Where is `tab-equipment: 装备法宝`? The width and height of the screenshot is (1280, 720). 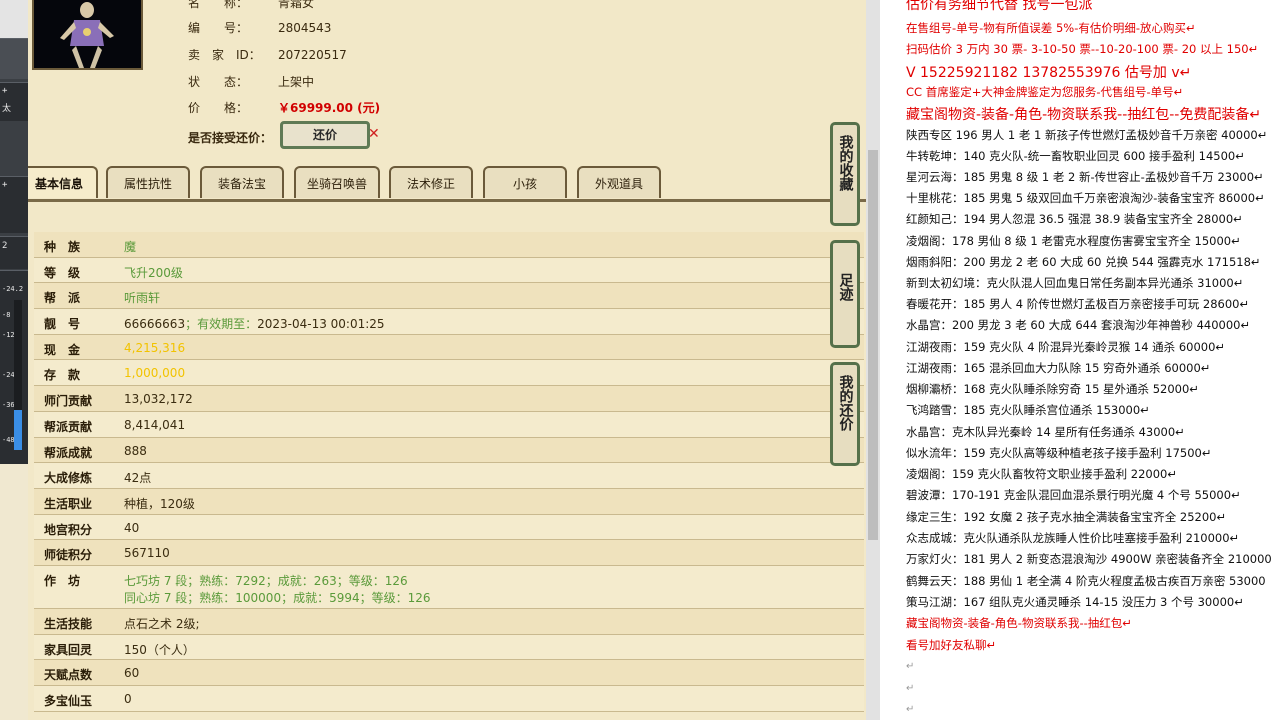
tab-equipment: 装备法宝 is located at coordinates (242, 182).